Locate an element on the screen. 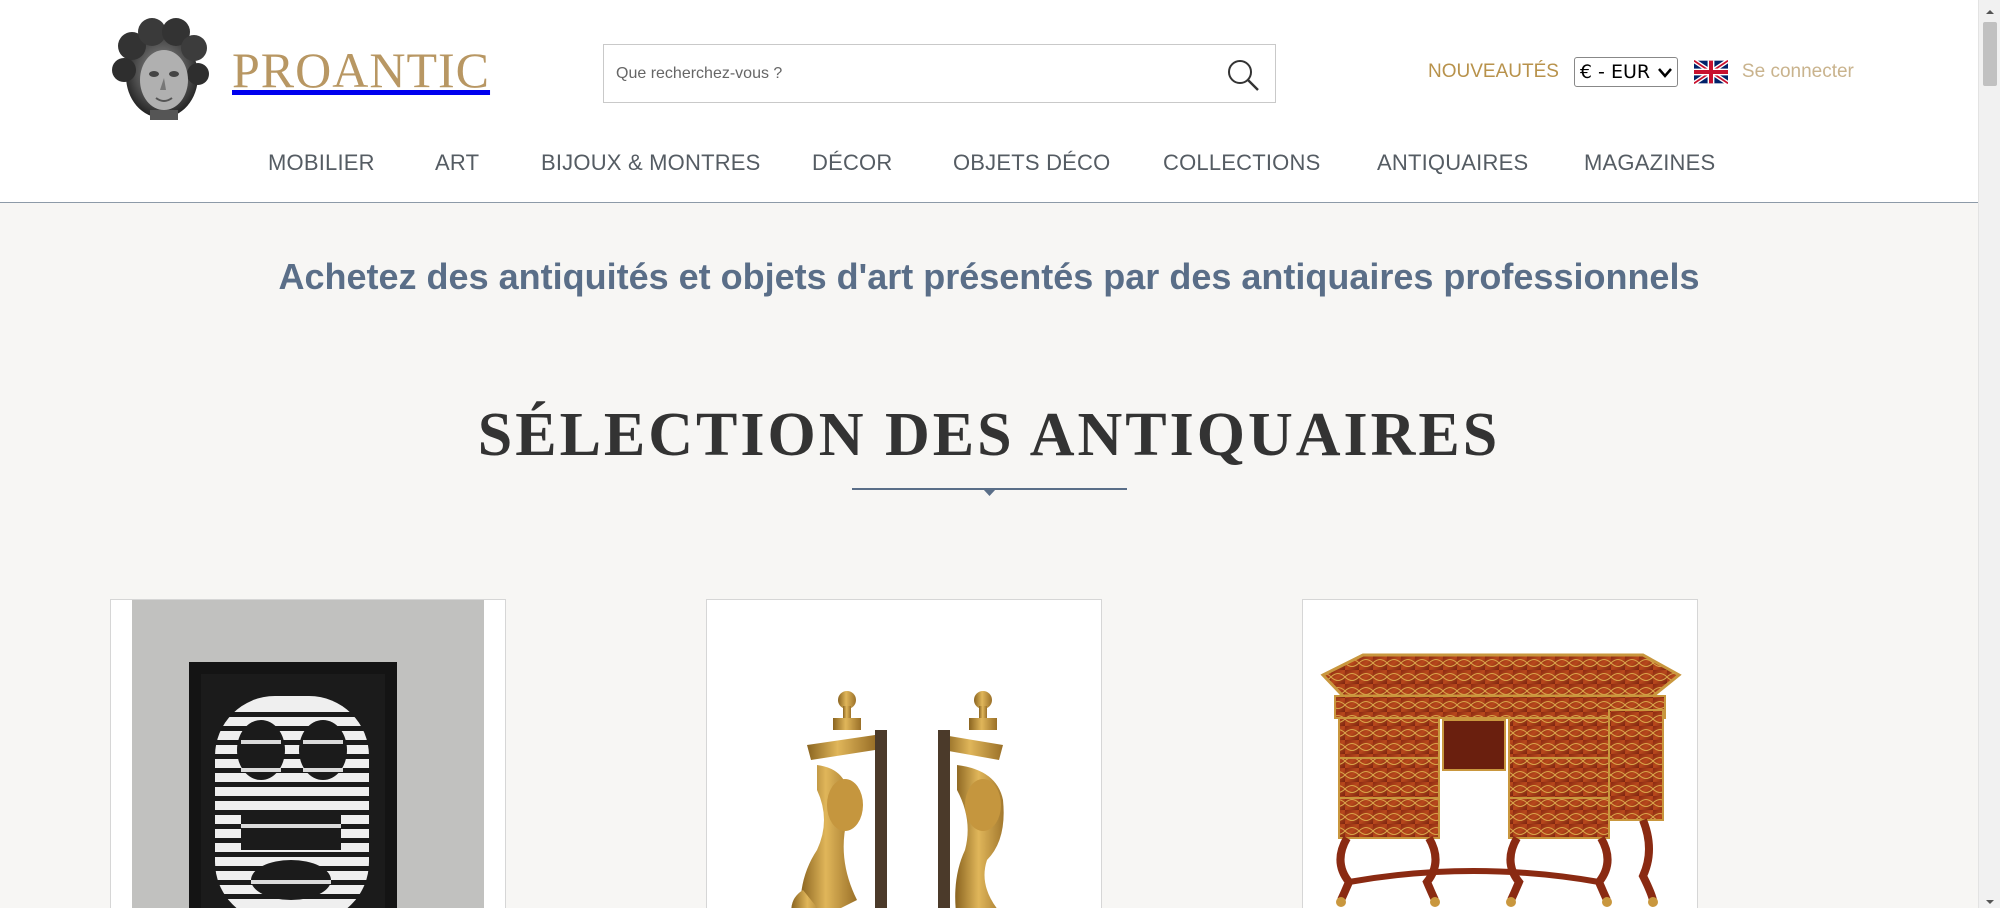 The width and height of the screenshot is (2000, 908). nav-item-decor: DÉCOR is located at coordinates (852, 163).